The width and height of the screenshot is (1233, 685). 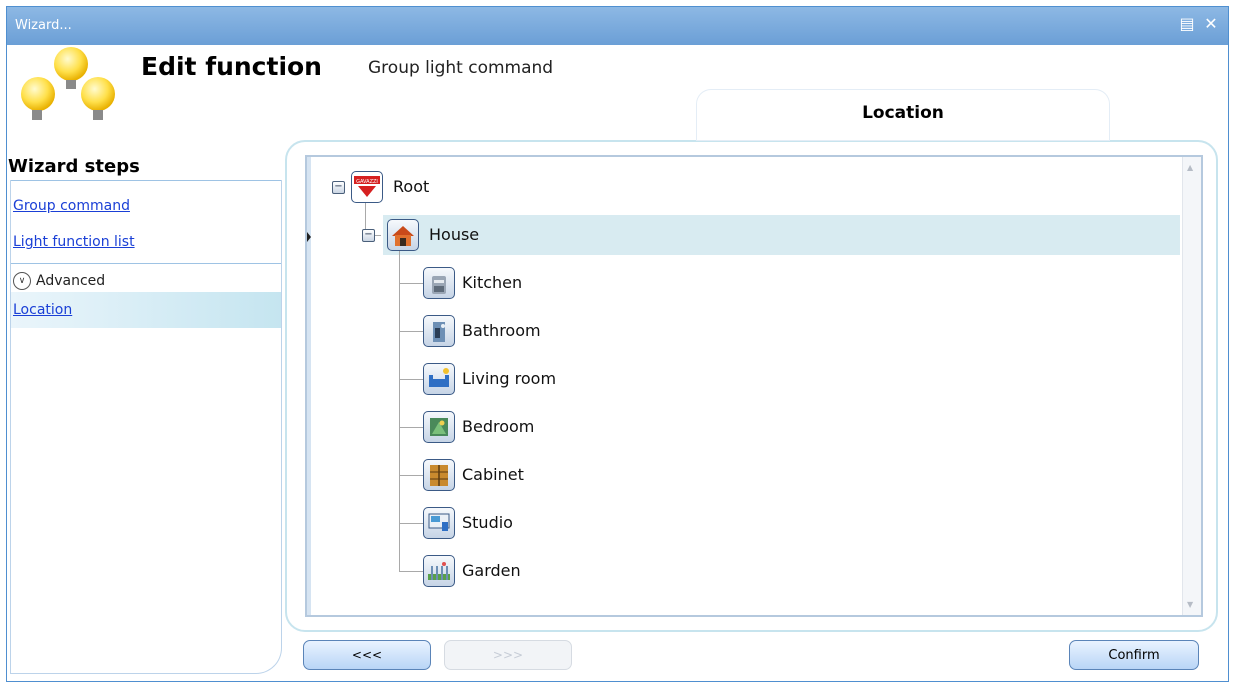 I want to click on kitchen-icon, so click(x=439, y=283).